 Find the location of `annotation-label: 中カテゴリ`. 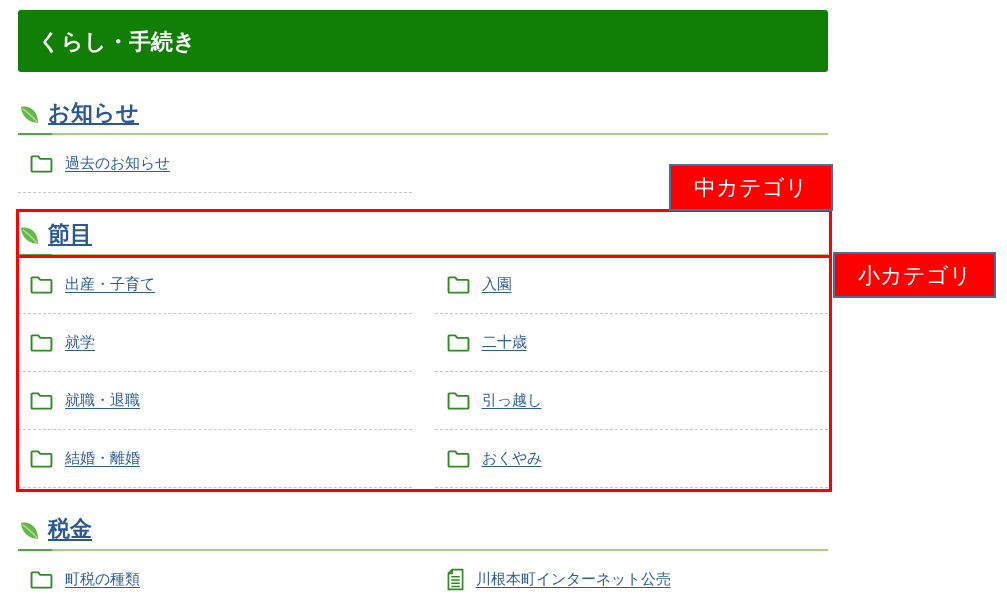

annotation-label: 中カテゴリ is located at coordinates (751, 187).